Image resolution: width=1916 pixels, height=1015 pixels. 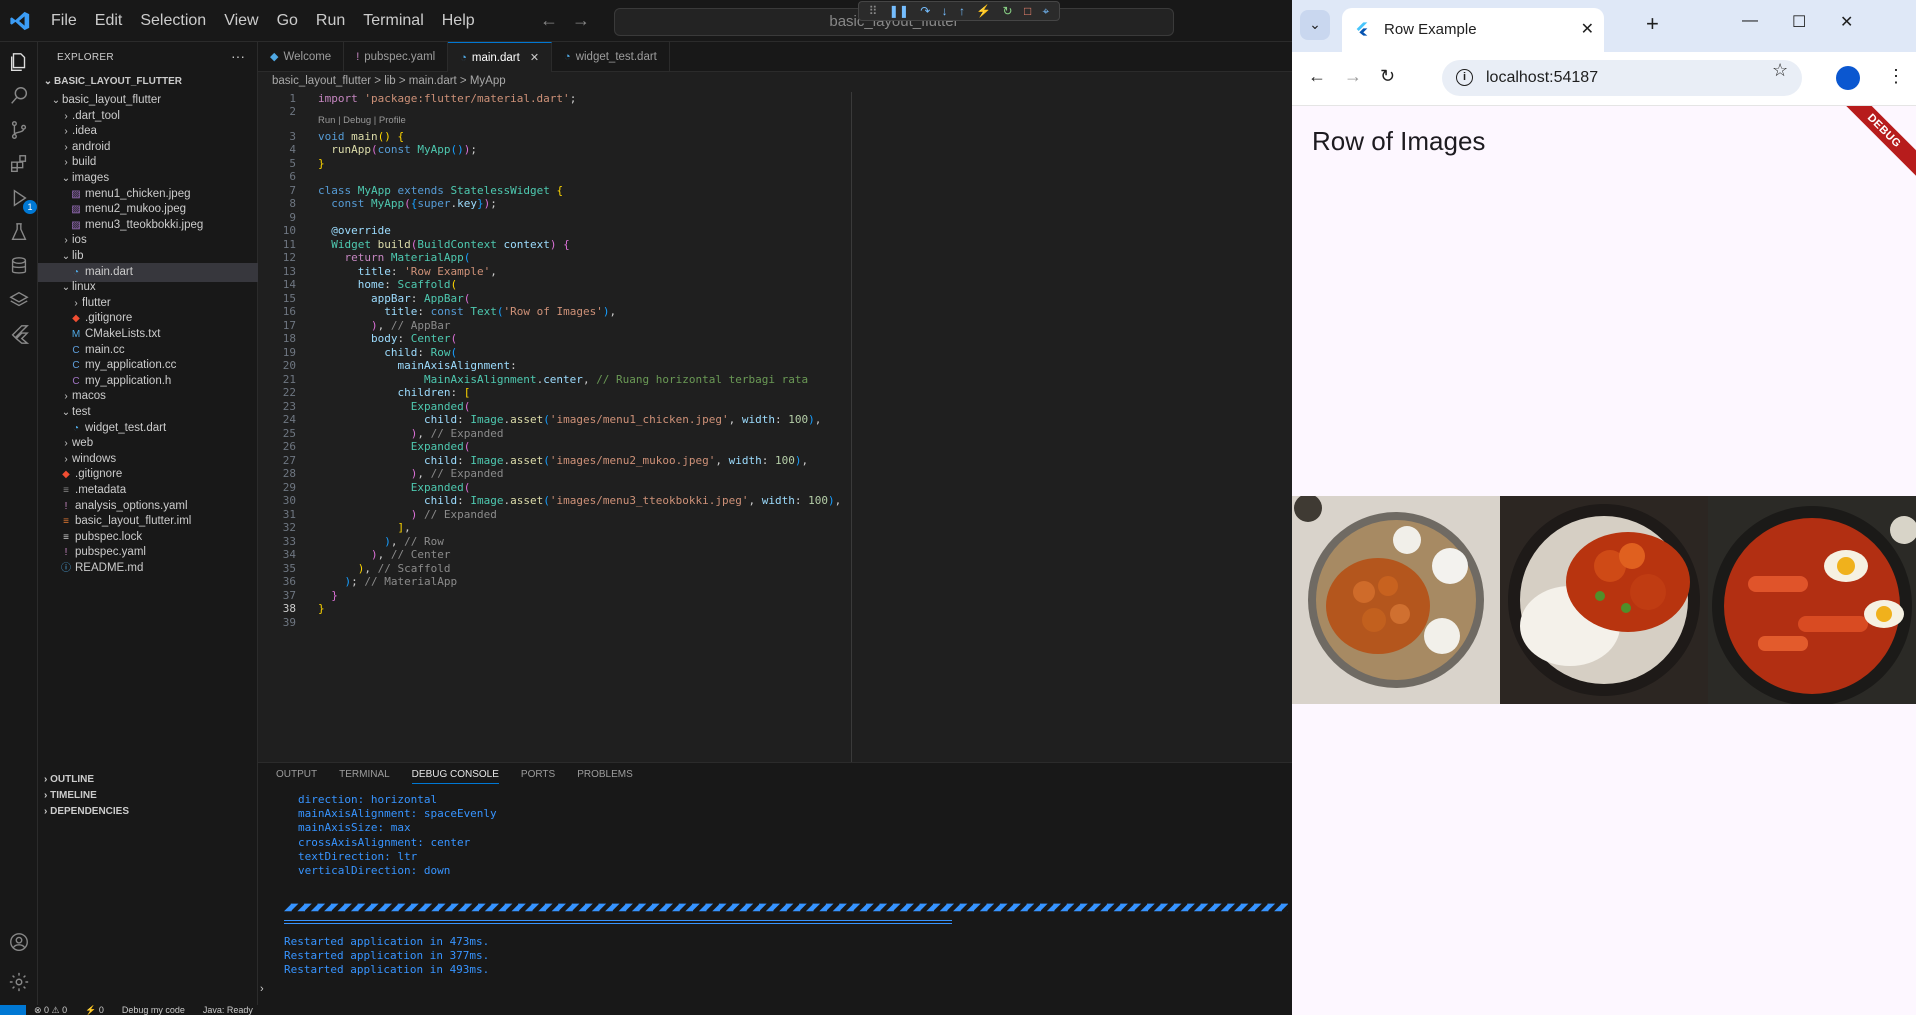 I want to click on console-line: crossAxisAlignment: center, so click(x=384, y=842).